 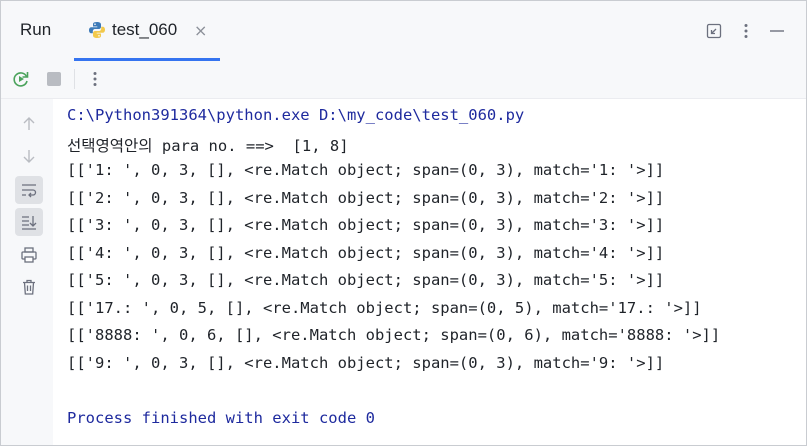 What do you see at coordinates (27, 272) in the screenshot?
I see `console-action-gutter` at bounding box center [27, 272].